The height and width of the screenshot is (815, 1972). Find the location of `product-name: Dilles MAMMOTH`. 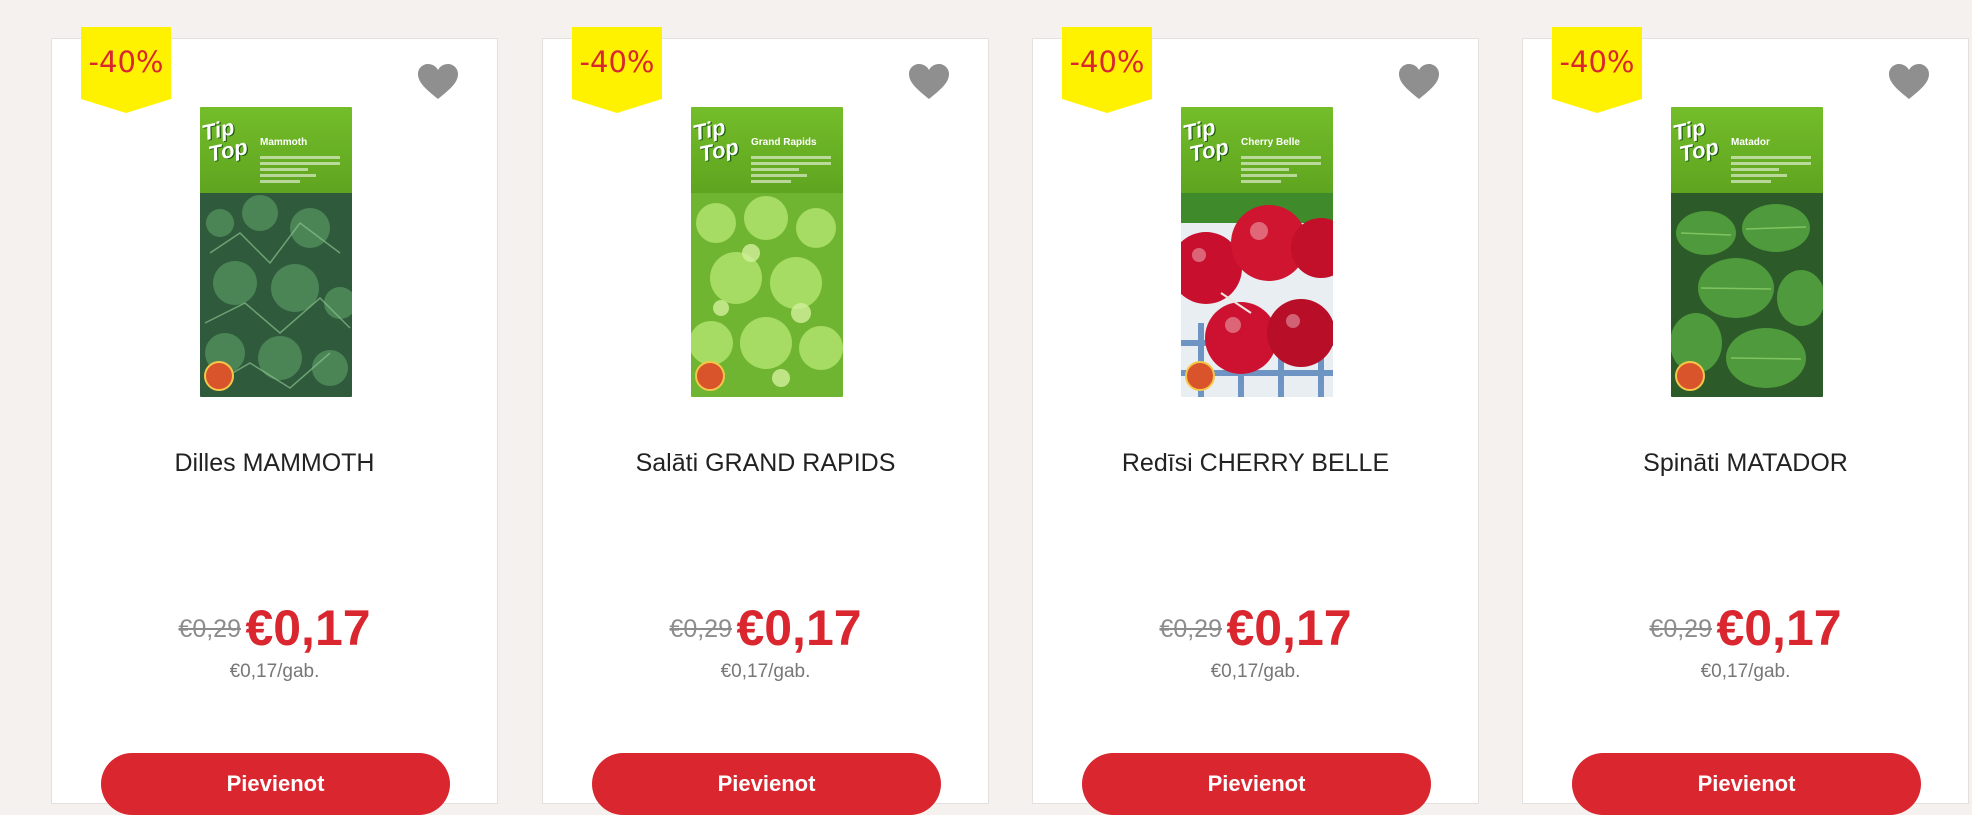

product-name: Dilles MAMMOTH is located at coordinates (274, 463).